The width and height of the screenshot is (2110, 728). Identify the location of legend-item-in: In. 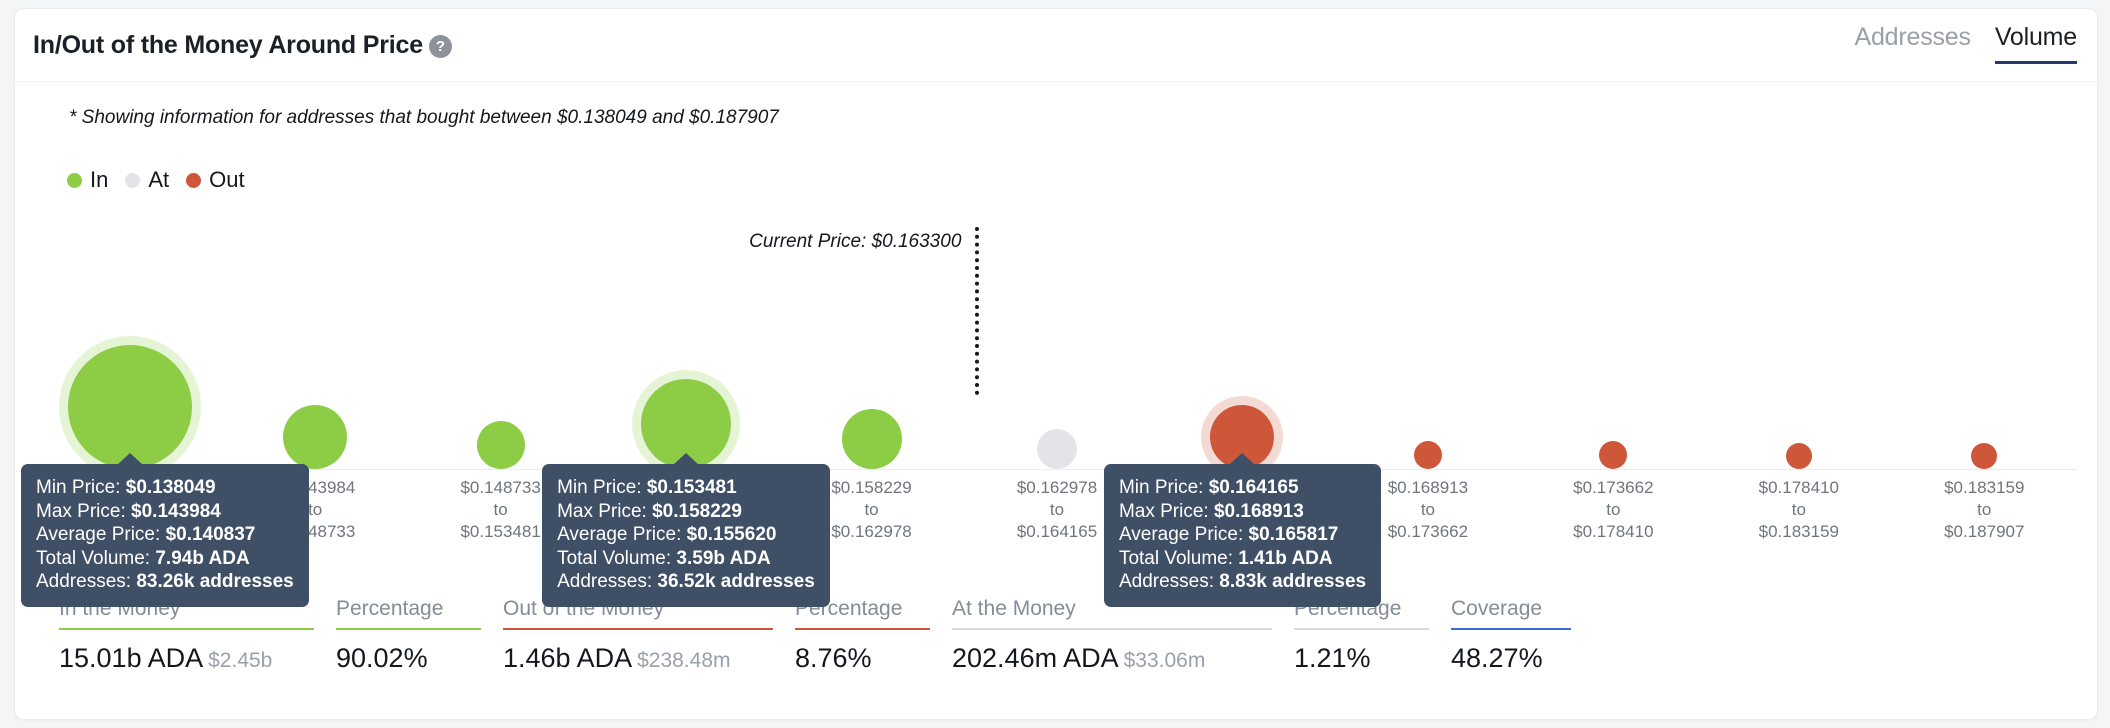
(87, 180).